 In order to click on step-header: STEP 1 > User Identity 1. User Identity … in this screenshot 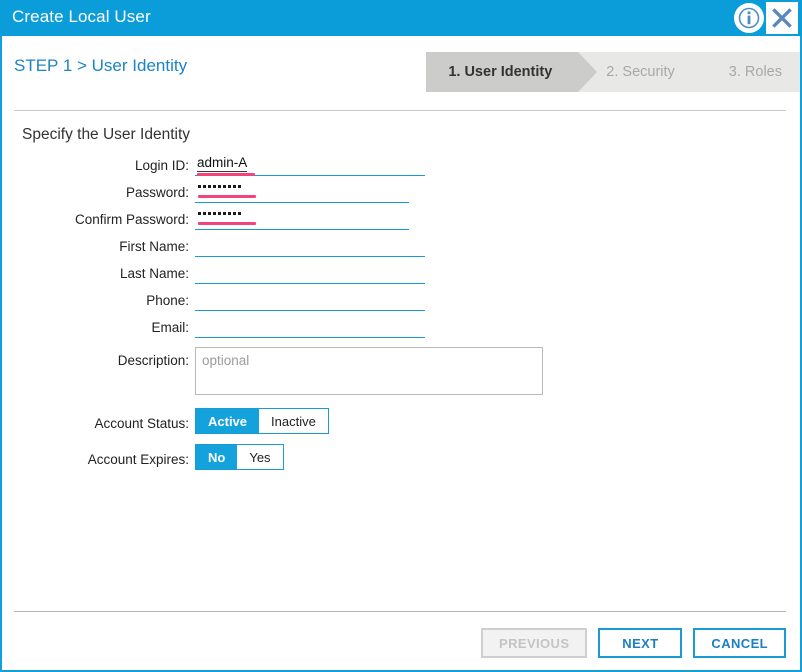, I will do `click(401, 68)`.